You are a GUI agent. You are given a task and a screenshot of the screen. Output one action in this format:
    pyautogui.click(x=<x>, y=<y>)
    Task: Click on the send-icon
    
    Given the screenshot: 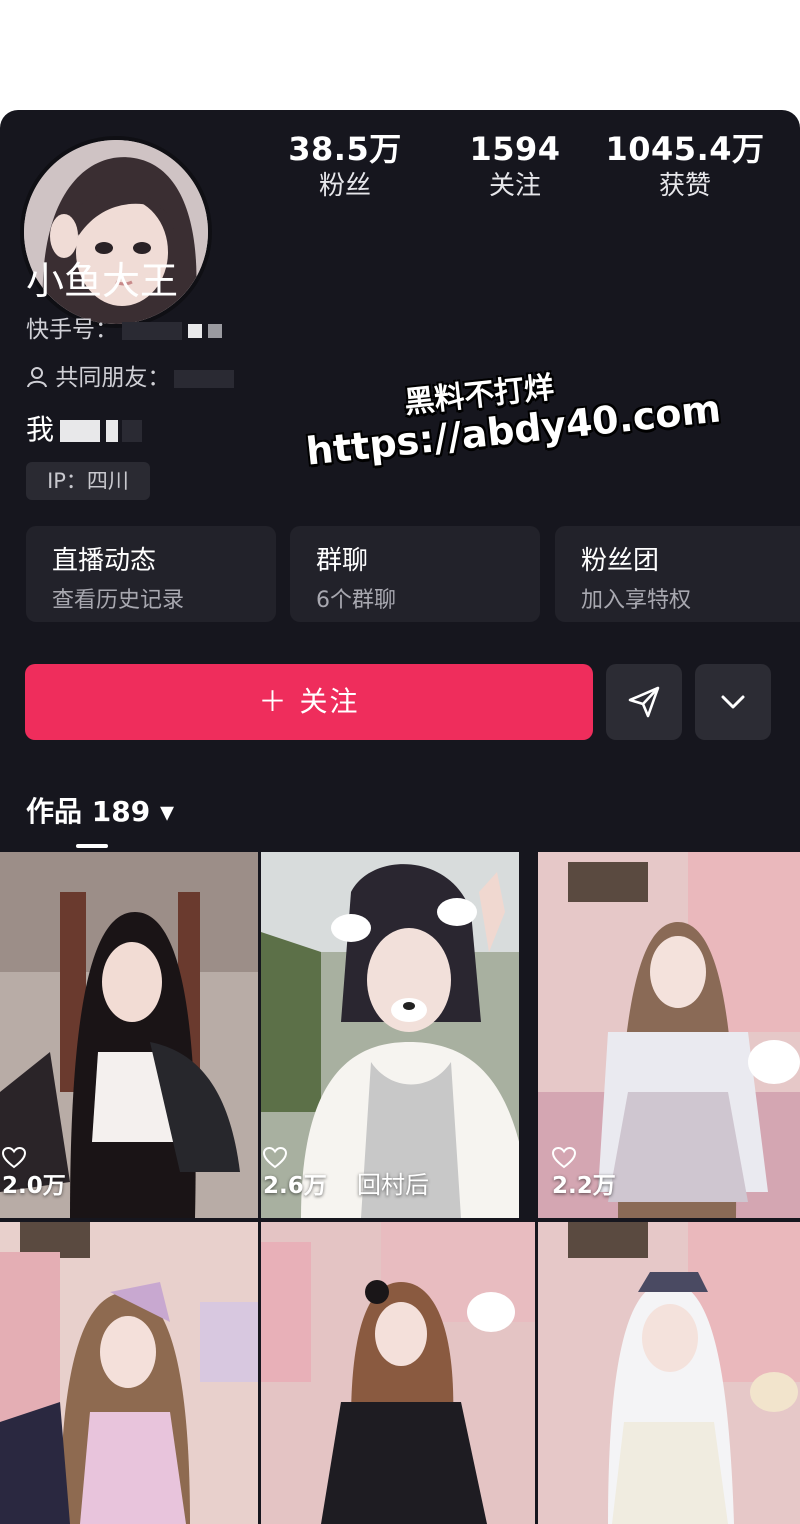 What is the action you would take?
    pyautogui.click(x=644, y=702)
    